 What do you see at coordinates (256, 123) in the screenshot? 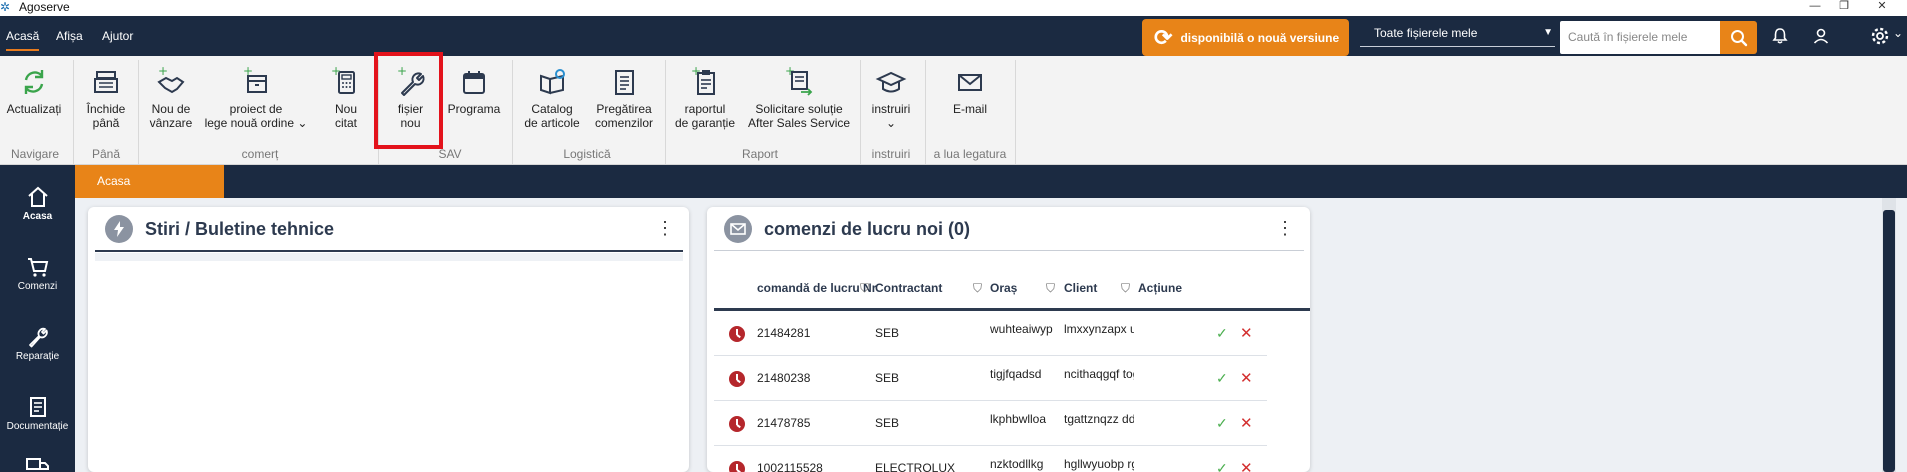
I see `new-order-label-2-wrap: lege nouă ordine ⌄` at bounding box center [256, 123].